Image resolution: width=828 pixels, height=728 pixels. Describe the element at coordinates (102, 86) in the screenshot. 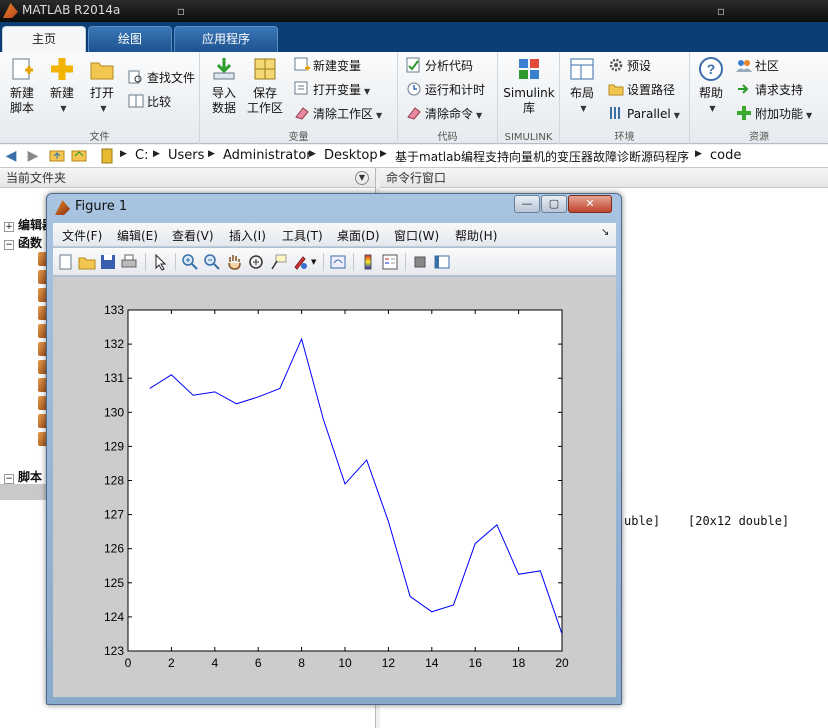

I see `open-button: 打开 ▼` at that location.